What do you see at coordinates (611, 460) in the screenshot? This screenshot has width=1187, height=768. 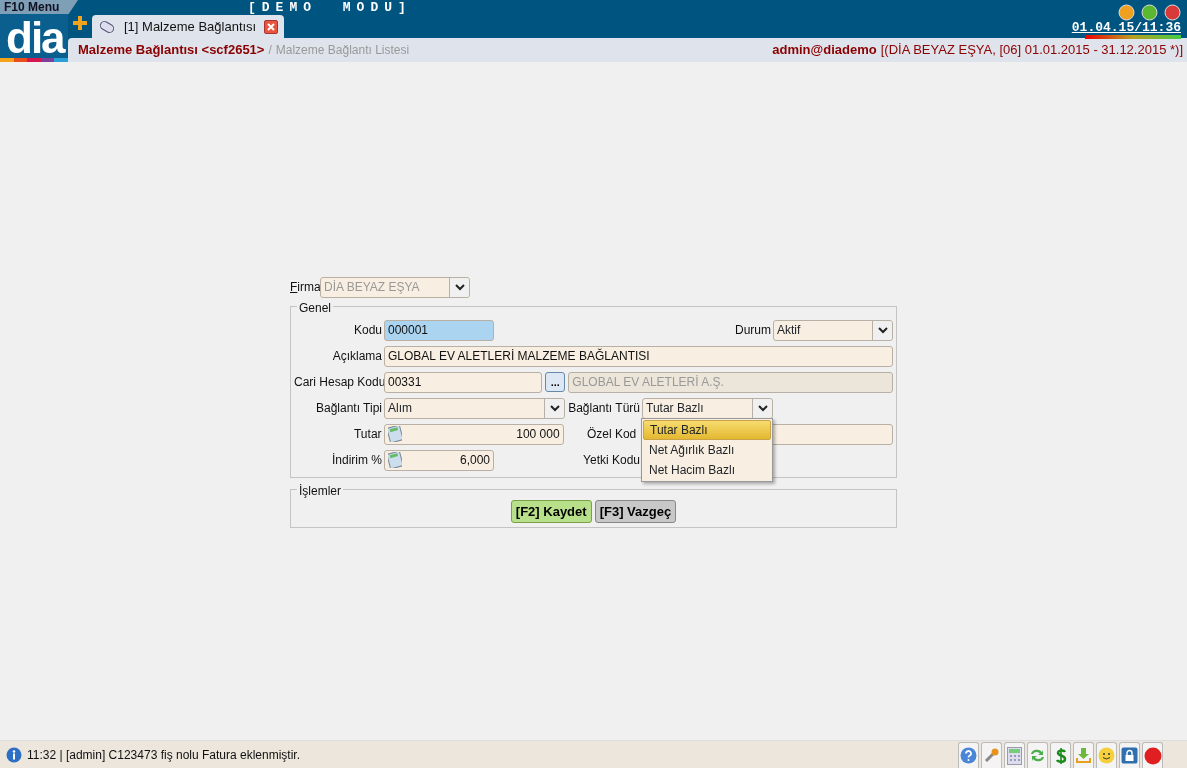 I see `field-label: Yetki Kodu` at bounding box center [611, 460].